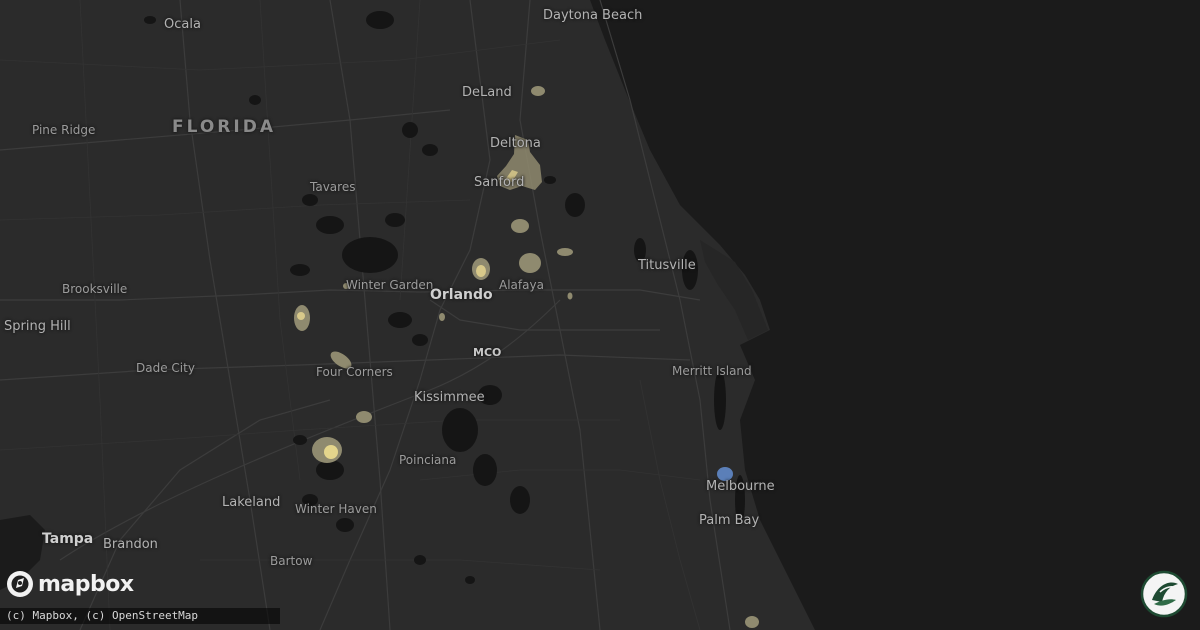 The image size is (1200, 630). What do you see at coordinates (64, 130) in the screenshot?
I see `place-label-pine-ridge: Pine Ridge` at bounding box center [64, 130].